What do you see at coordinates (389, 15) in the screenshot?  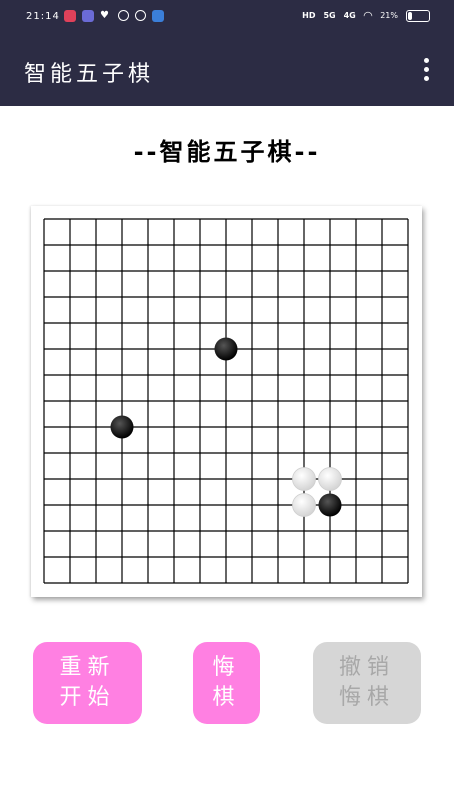 I see `battery-percent: 21%` at bounding box center [389, 15].